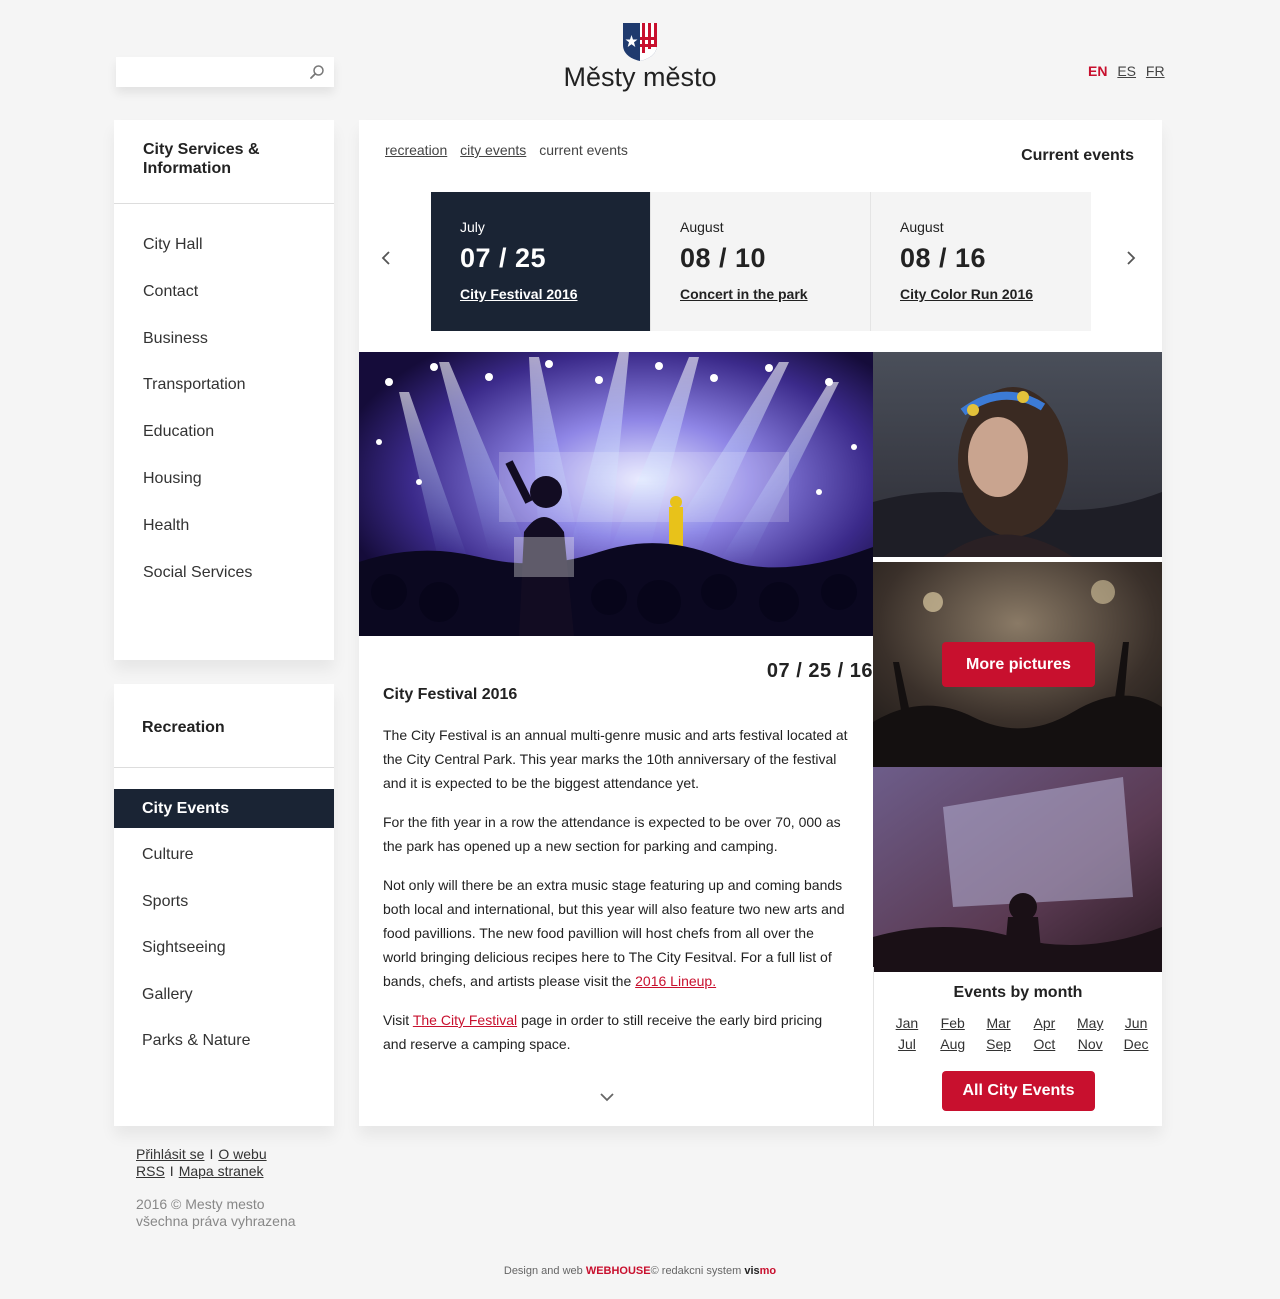 The image size is (1280, 1299). What do you see at coordinates (640, 77) in the screenshot?
I see `site-title: Městy město` at bounding box center [640, 77].